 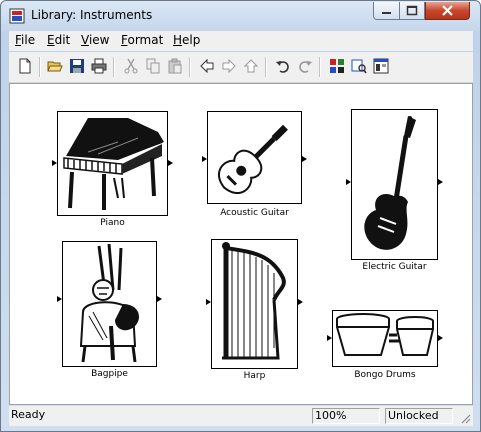 What do you see at coordinates (254, 376) in the screenshot?
I see `block-label-harp: Harp` at bounding box center [254, 376].